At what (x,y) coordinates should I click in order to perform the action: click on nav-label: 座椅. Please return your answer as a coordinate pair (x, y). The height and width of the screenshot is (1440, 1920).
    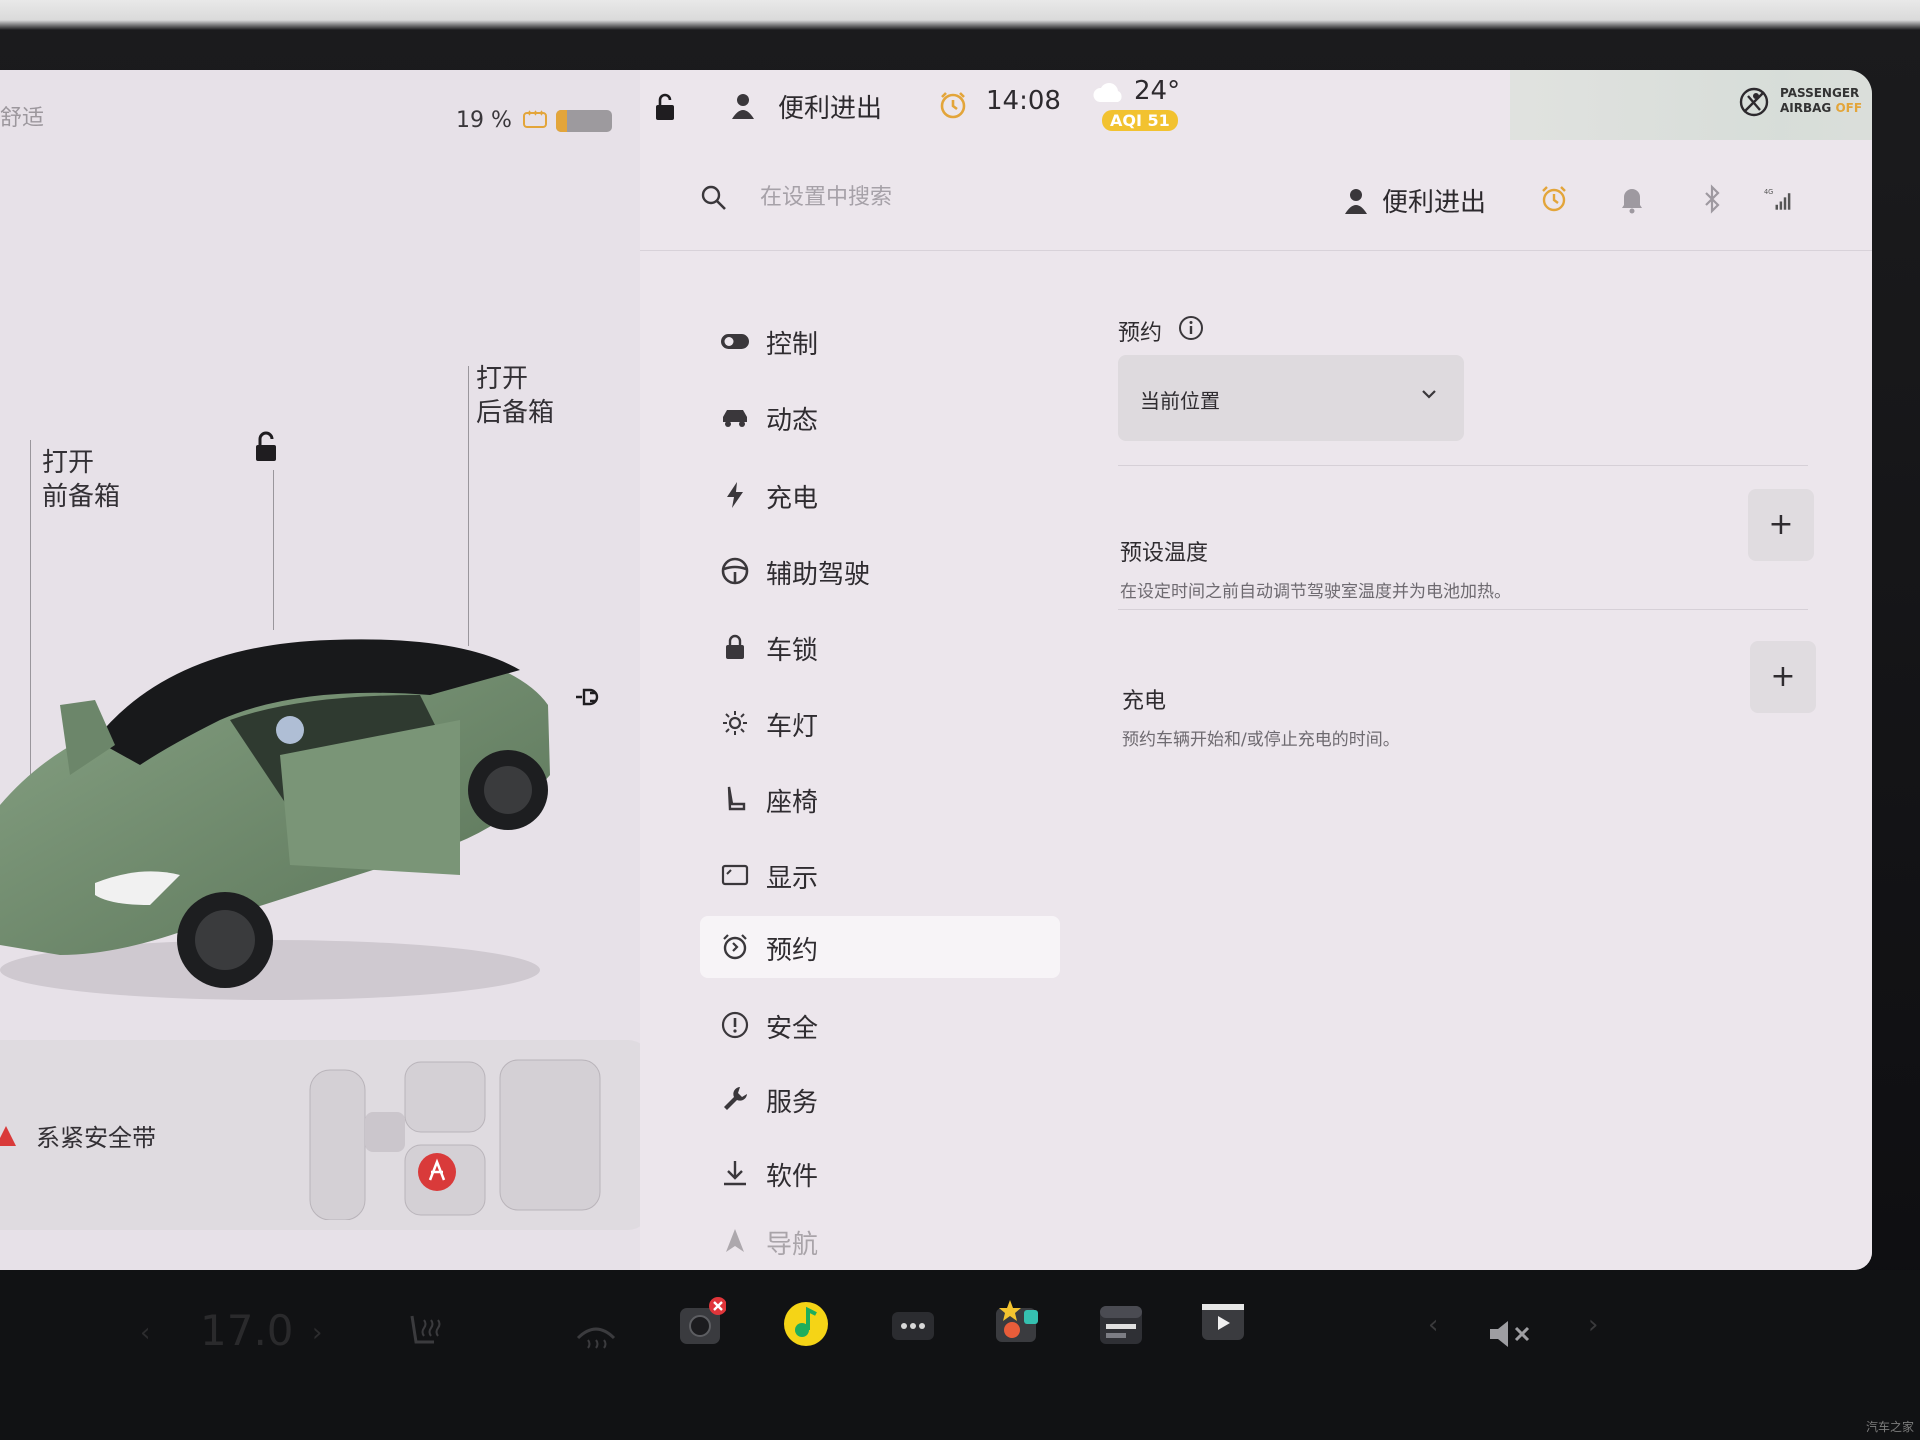
    Looking at the image, I should click on (792, 803).